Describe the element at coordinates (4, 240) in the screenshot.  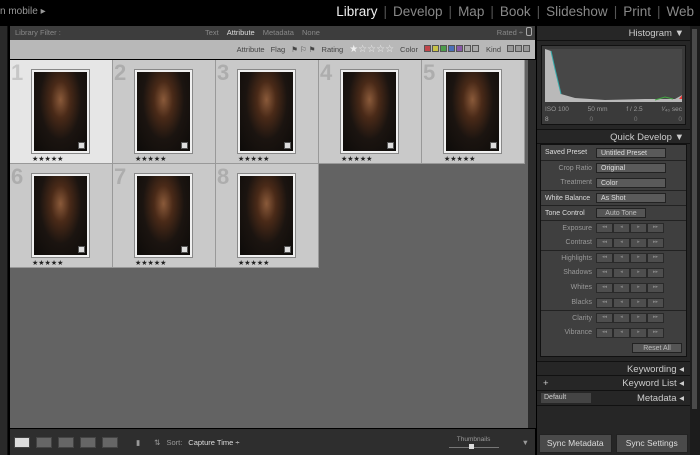
I see `left-panel-collapsed` at that location.